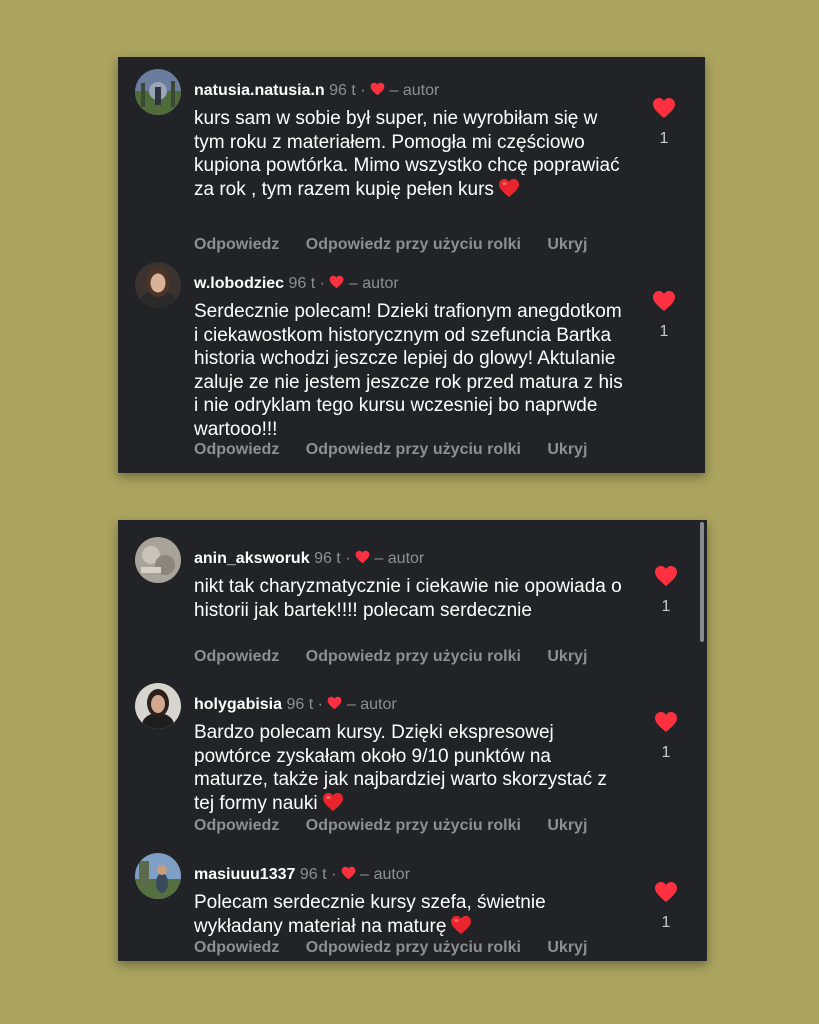 This screenshot has height=1024, width=819. I want to click on comment-meta: masiuuu1337 96 t · – autor, so click(302, 875).